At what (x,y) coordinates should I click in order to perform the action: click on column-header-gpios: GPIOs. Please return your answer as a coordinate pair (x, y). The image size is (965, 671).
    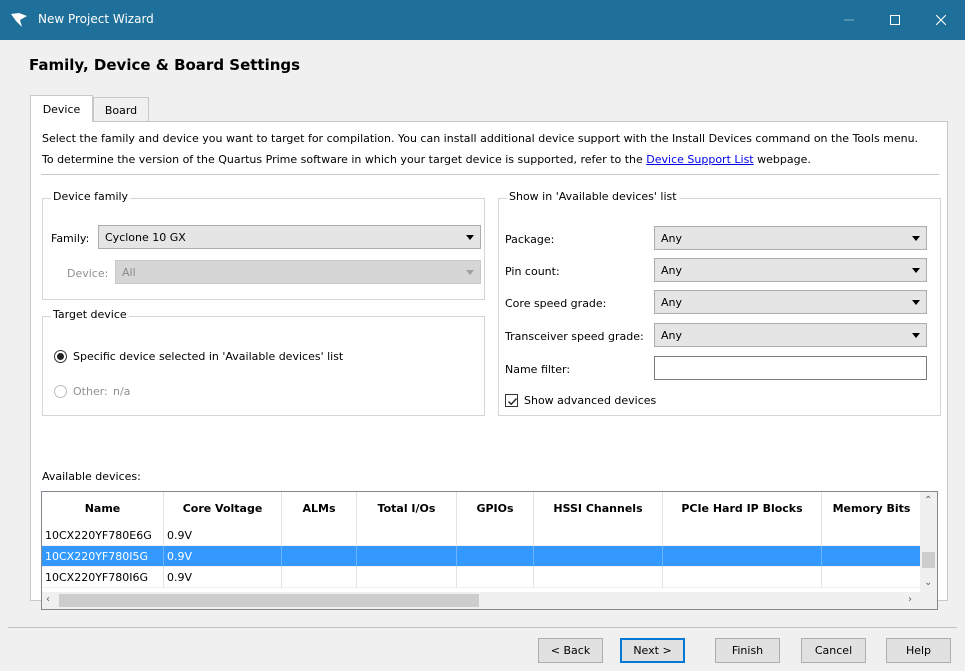
    Looking at the image, I should click on (495, 508).